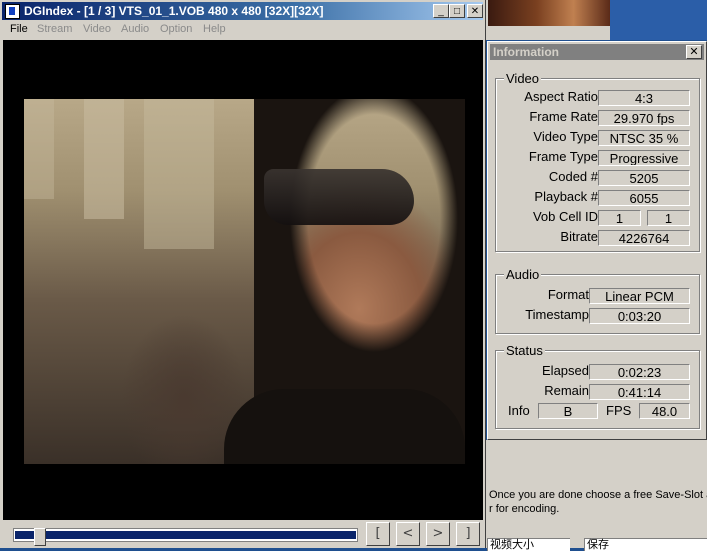 The image size is (707, 551). What do you see at coordinates (457, 11) in the screenshot?
I see `maximize-button: □` at bounding box center [457, 11].